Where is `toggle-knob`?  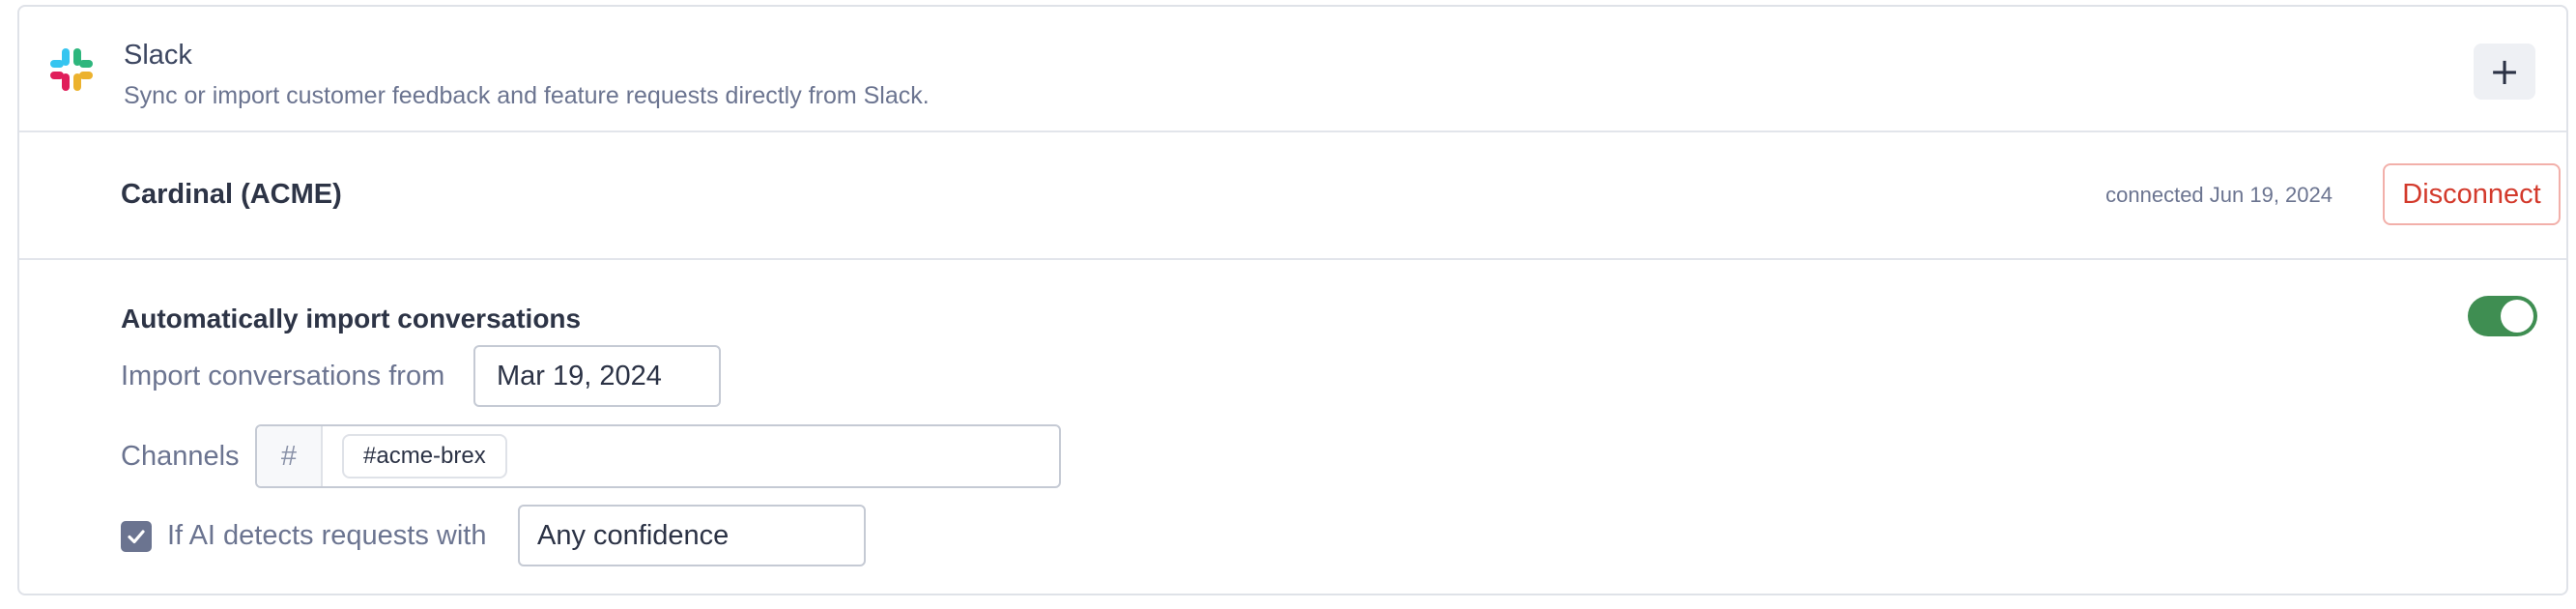
toggle-knob is located at coordinates (2517, 317).